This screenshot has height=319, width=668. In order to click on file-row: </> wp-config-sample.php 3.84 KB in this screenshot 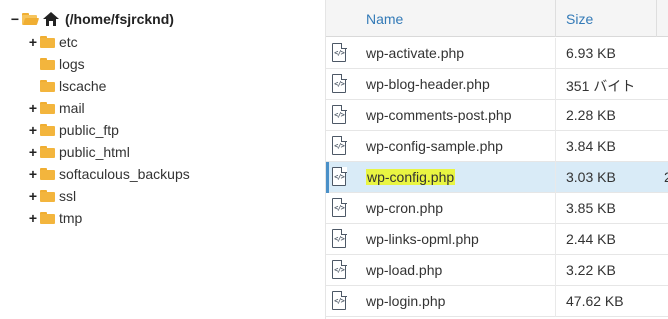, I will do `click(497, 146)`.